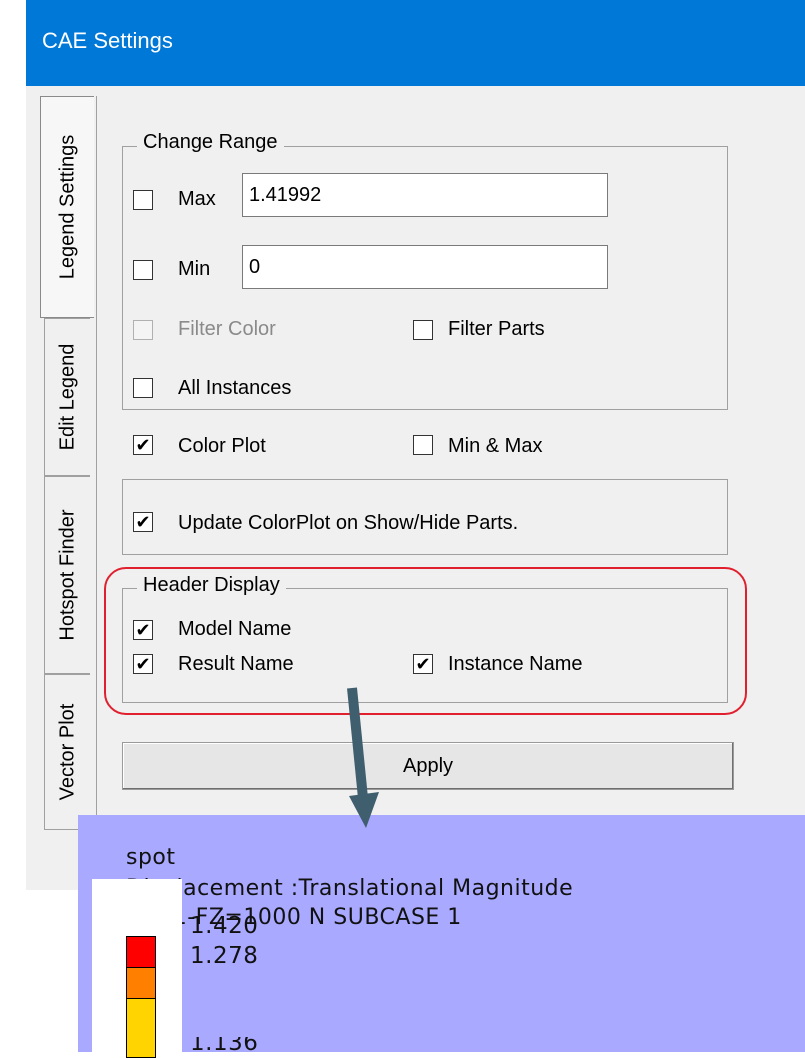 The width and height of the screenshot is (805, 1058). What do you see at coordinates (143, 270) in the screenshot?
I see `min-checkbox` at bounding box center [143, 270].